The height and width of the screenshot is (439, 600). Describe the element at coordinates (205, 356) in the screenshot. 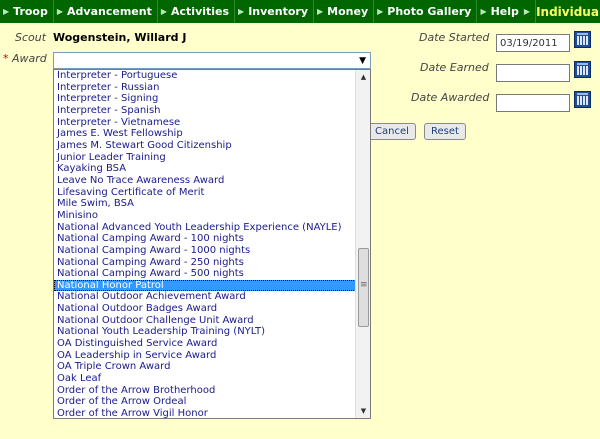

I see `award-option: OA Leadership in Service Award` at that location.